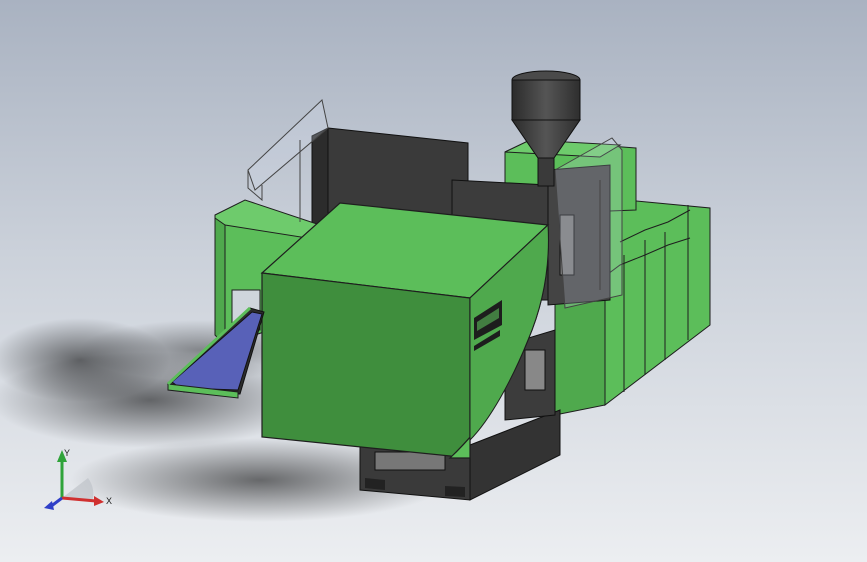 The width and height of the screenshot is (867, 562). I want to click on y-axis-label: Y, so click(67, 453).